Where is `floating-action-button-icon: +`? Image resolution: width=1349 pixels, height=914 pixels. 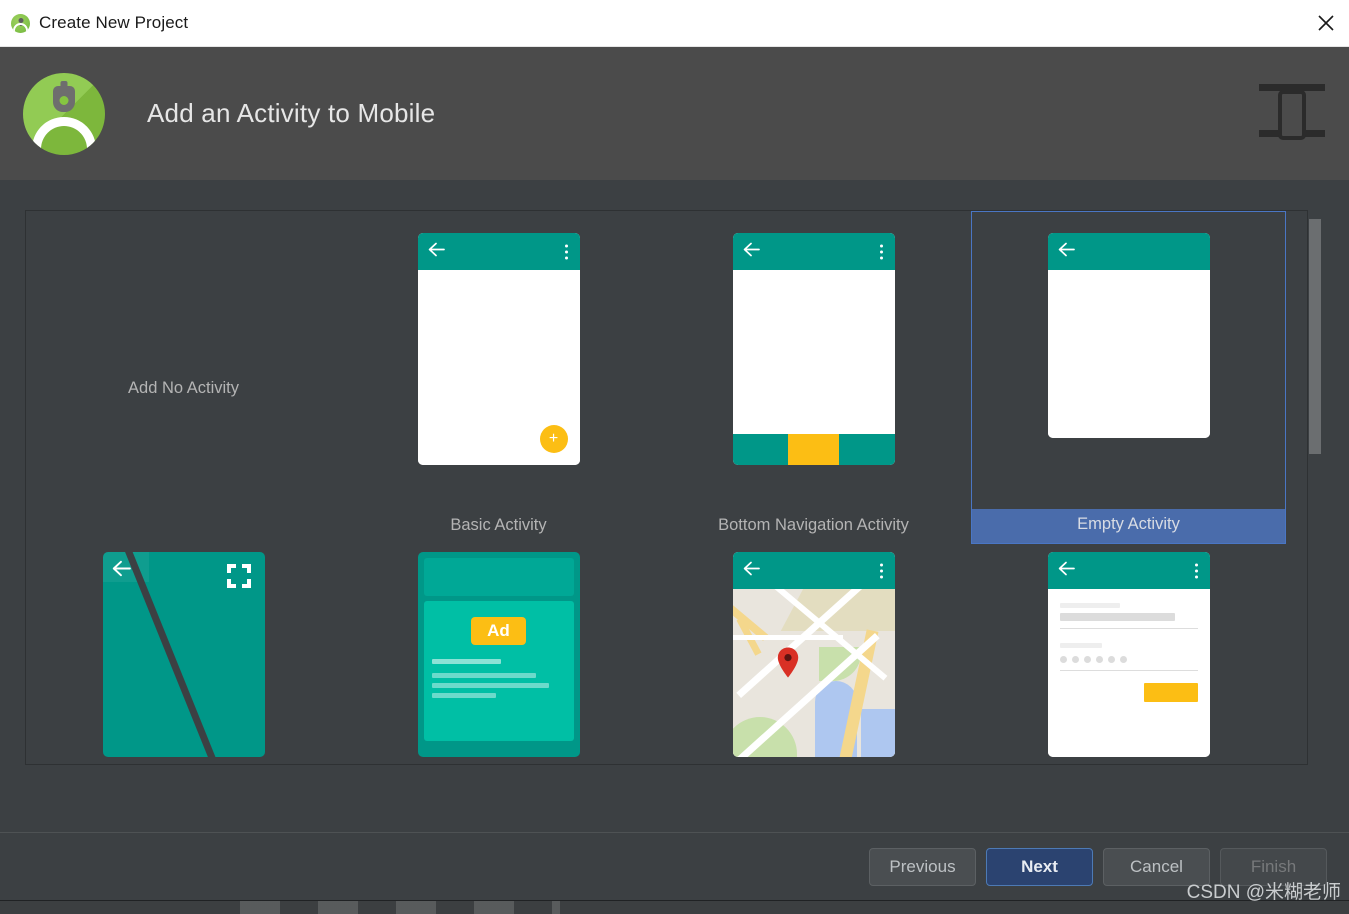
floating-action-button-icon: + is located at coordinates (553, 439).